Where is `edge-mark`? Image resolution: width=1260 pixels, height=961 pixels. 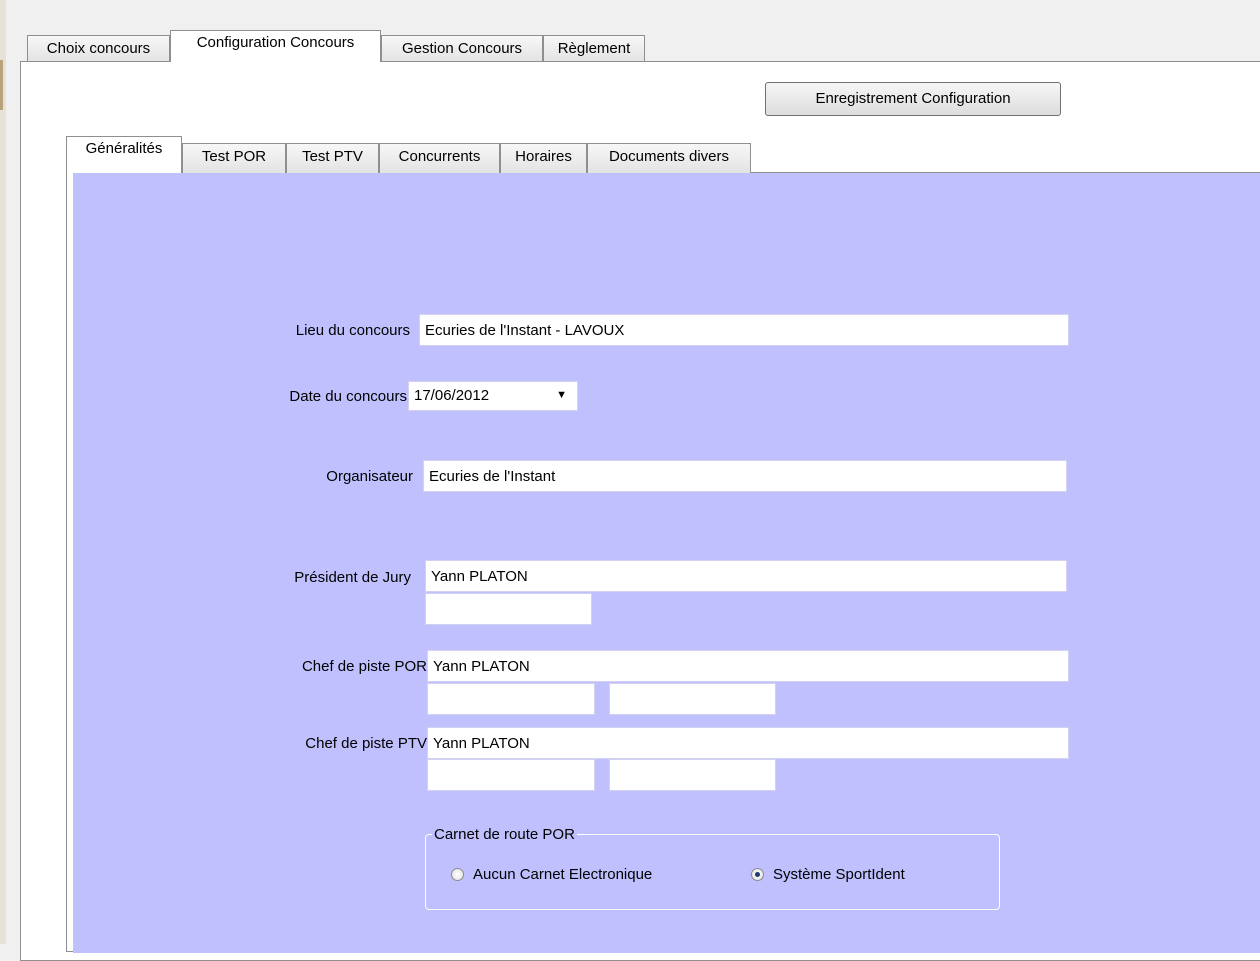 edge-mark is located at coordinates (1, 85).